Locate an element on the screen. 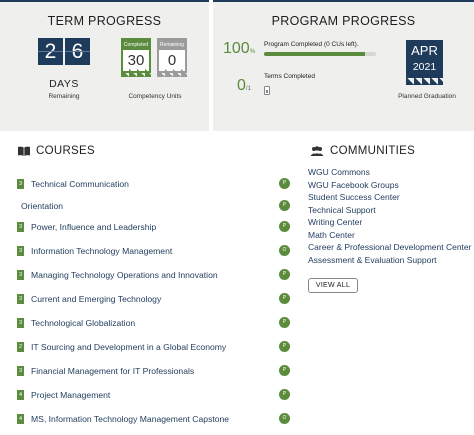 The image size is (474, 435). courses-heading: COURSES is located at coordinates (56, 151).